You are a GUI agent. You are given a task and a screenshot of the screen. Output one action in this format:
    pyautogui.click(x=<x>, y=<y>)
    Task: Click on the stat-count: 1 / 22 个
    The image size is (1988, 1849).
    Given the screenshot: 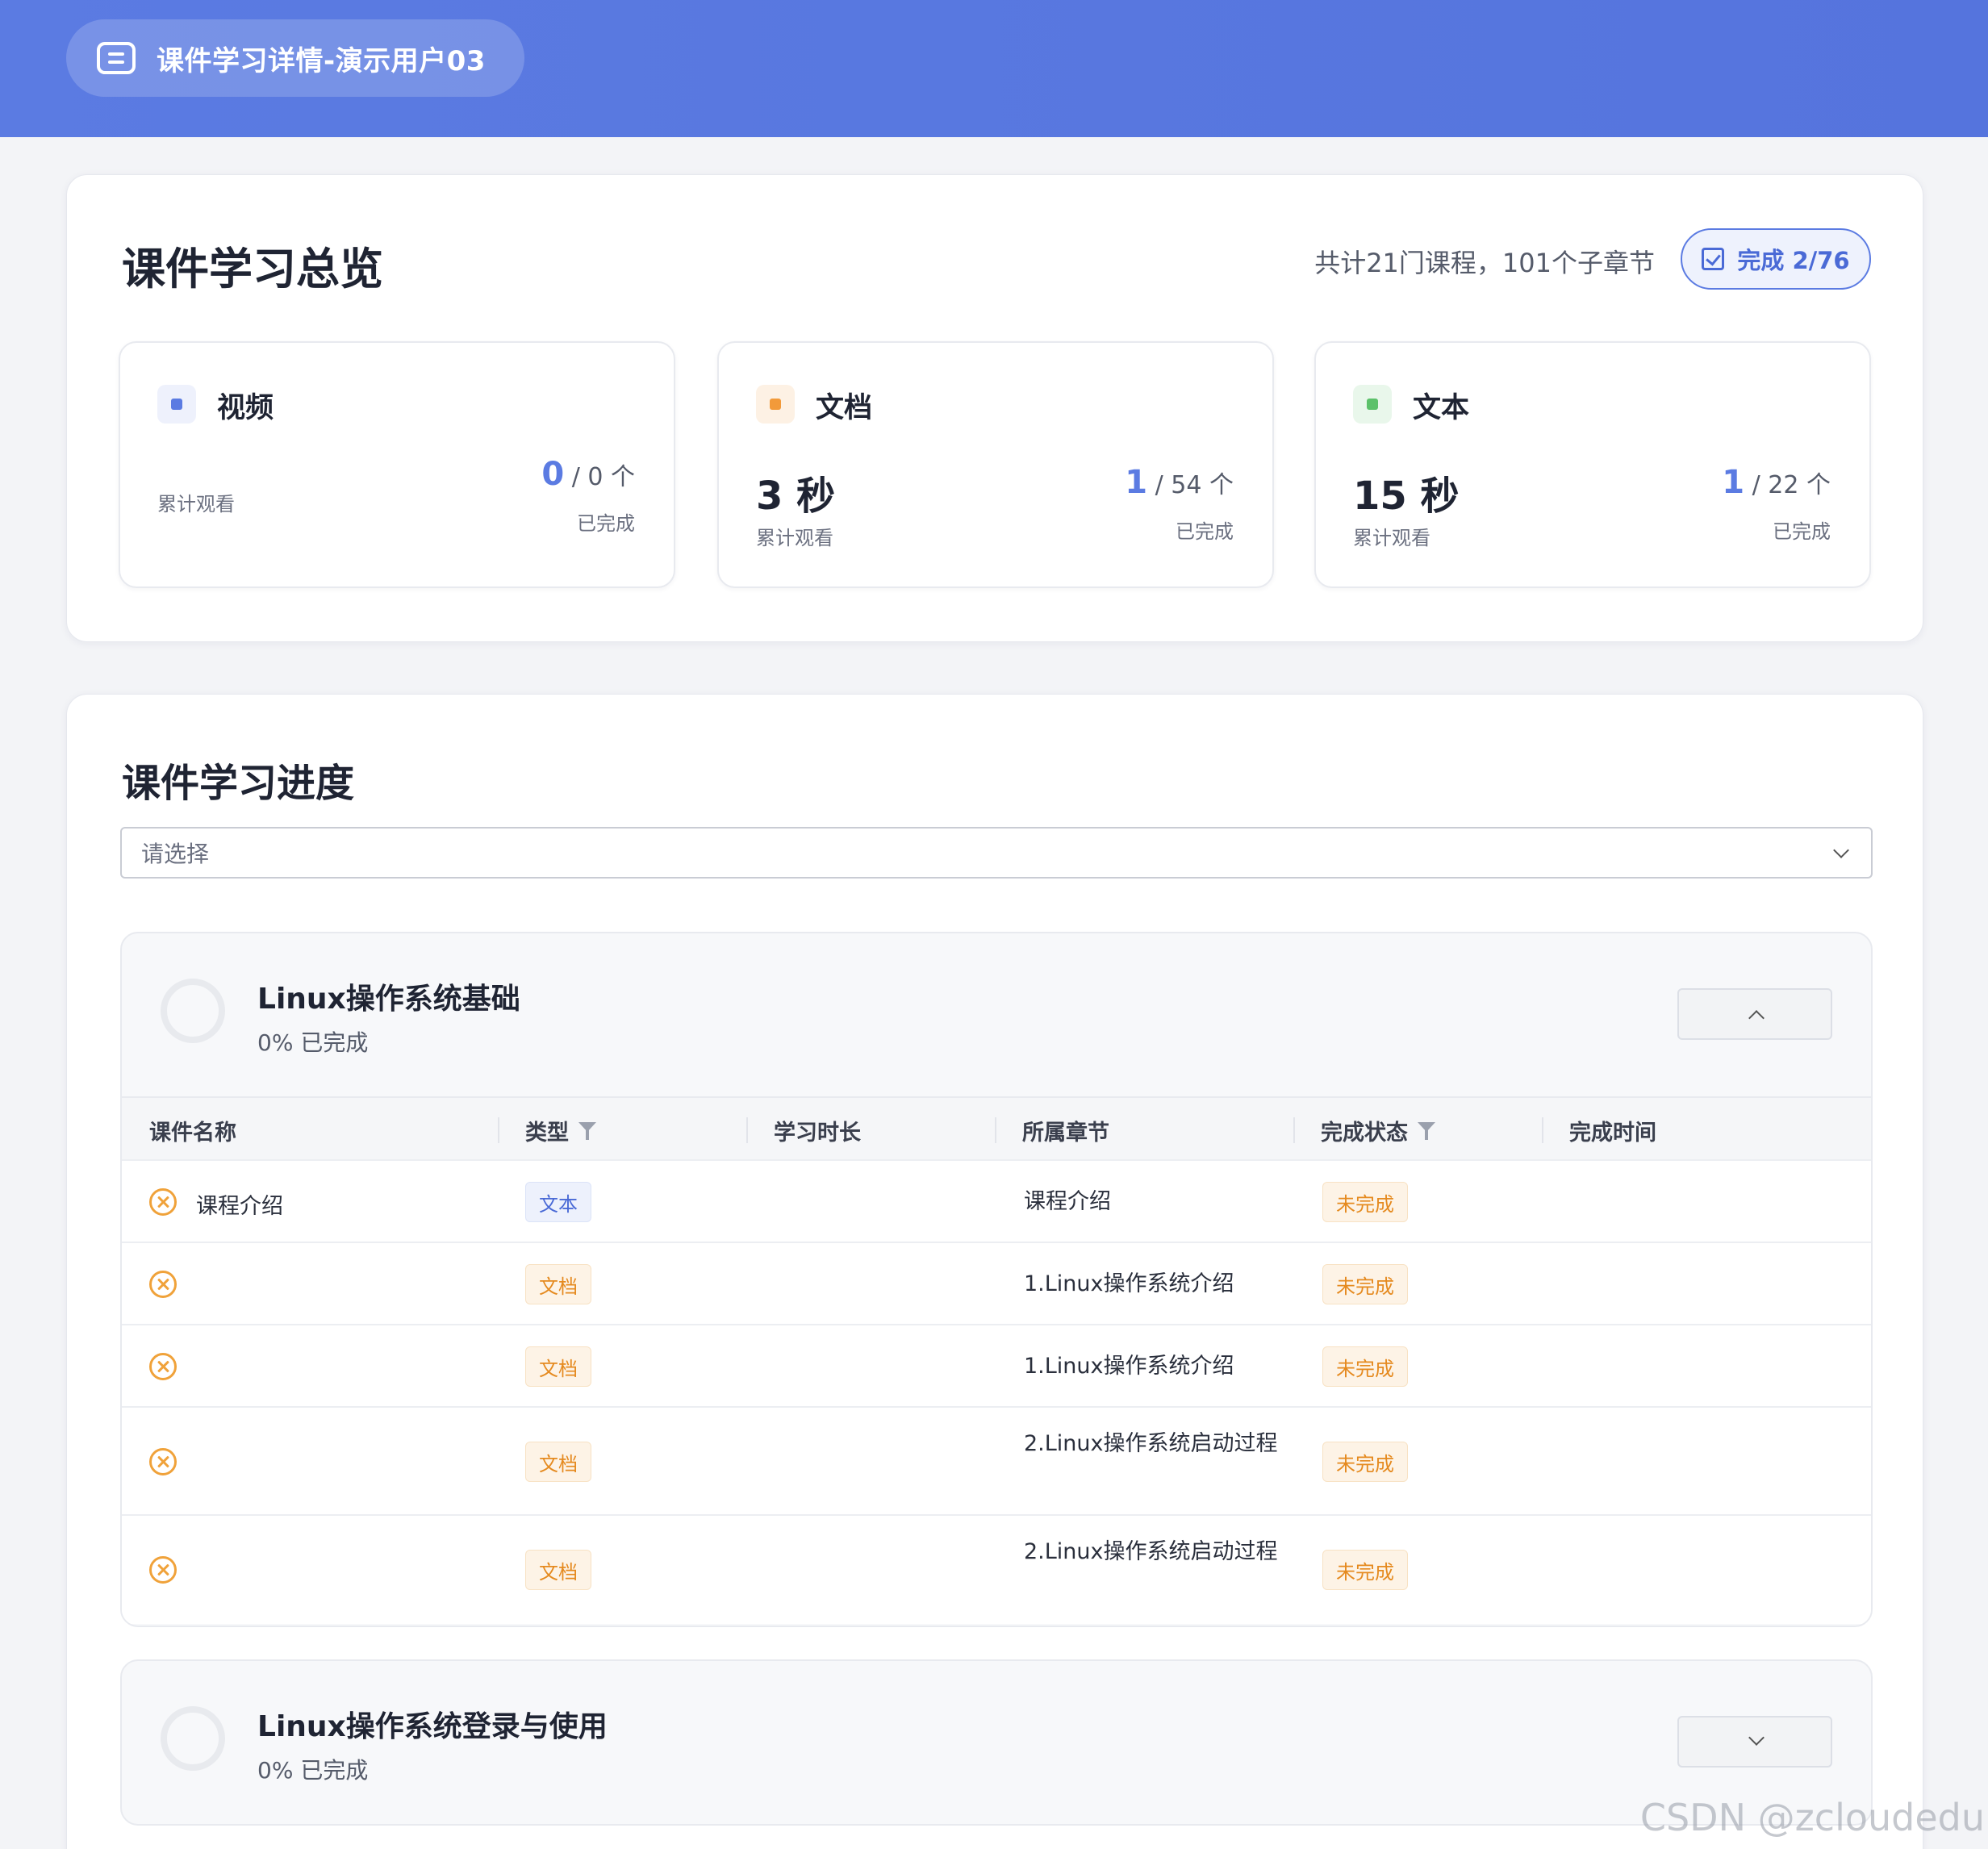 What is the action you would take?
    pyautogui.click(x=1776, y=482)
    